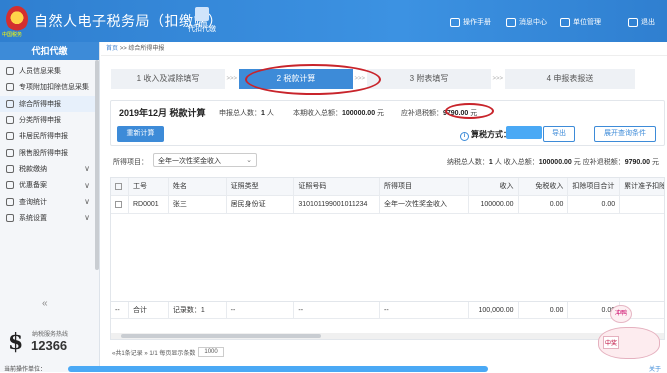 Image resolution: width=667 pixels, height=373 pixels. What do you see at coordinates (33, 202) in the screenshot?
I see `sidebar-item-label: 查询统计` at bounding box center [33, 202].